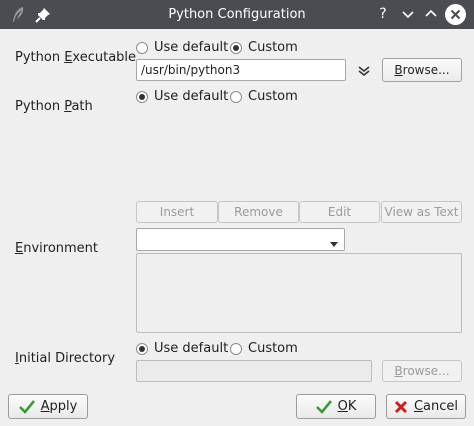 This screenshot has width=474, height=426. What do you see at coordinates (177, 212) in the screenshot?
I see `insert-button: Insert` at bounding box center [177, 212].